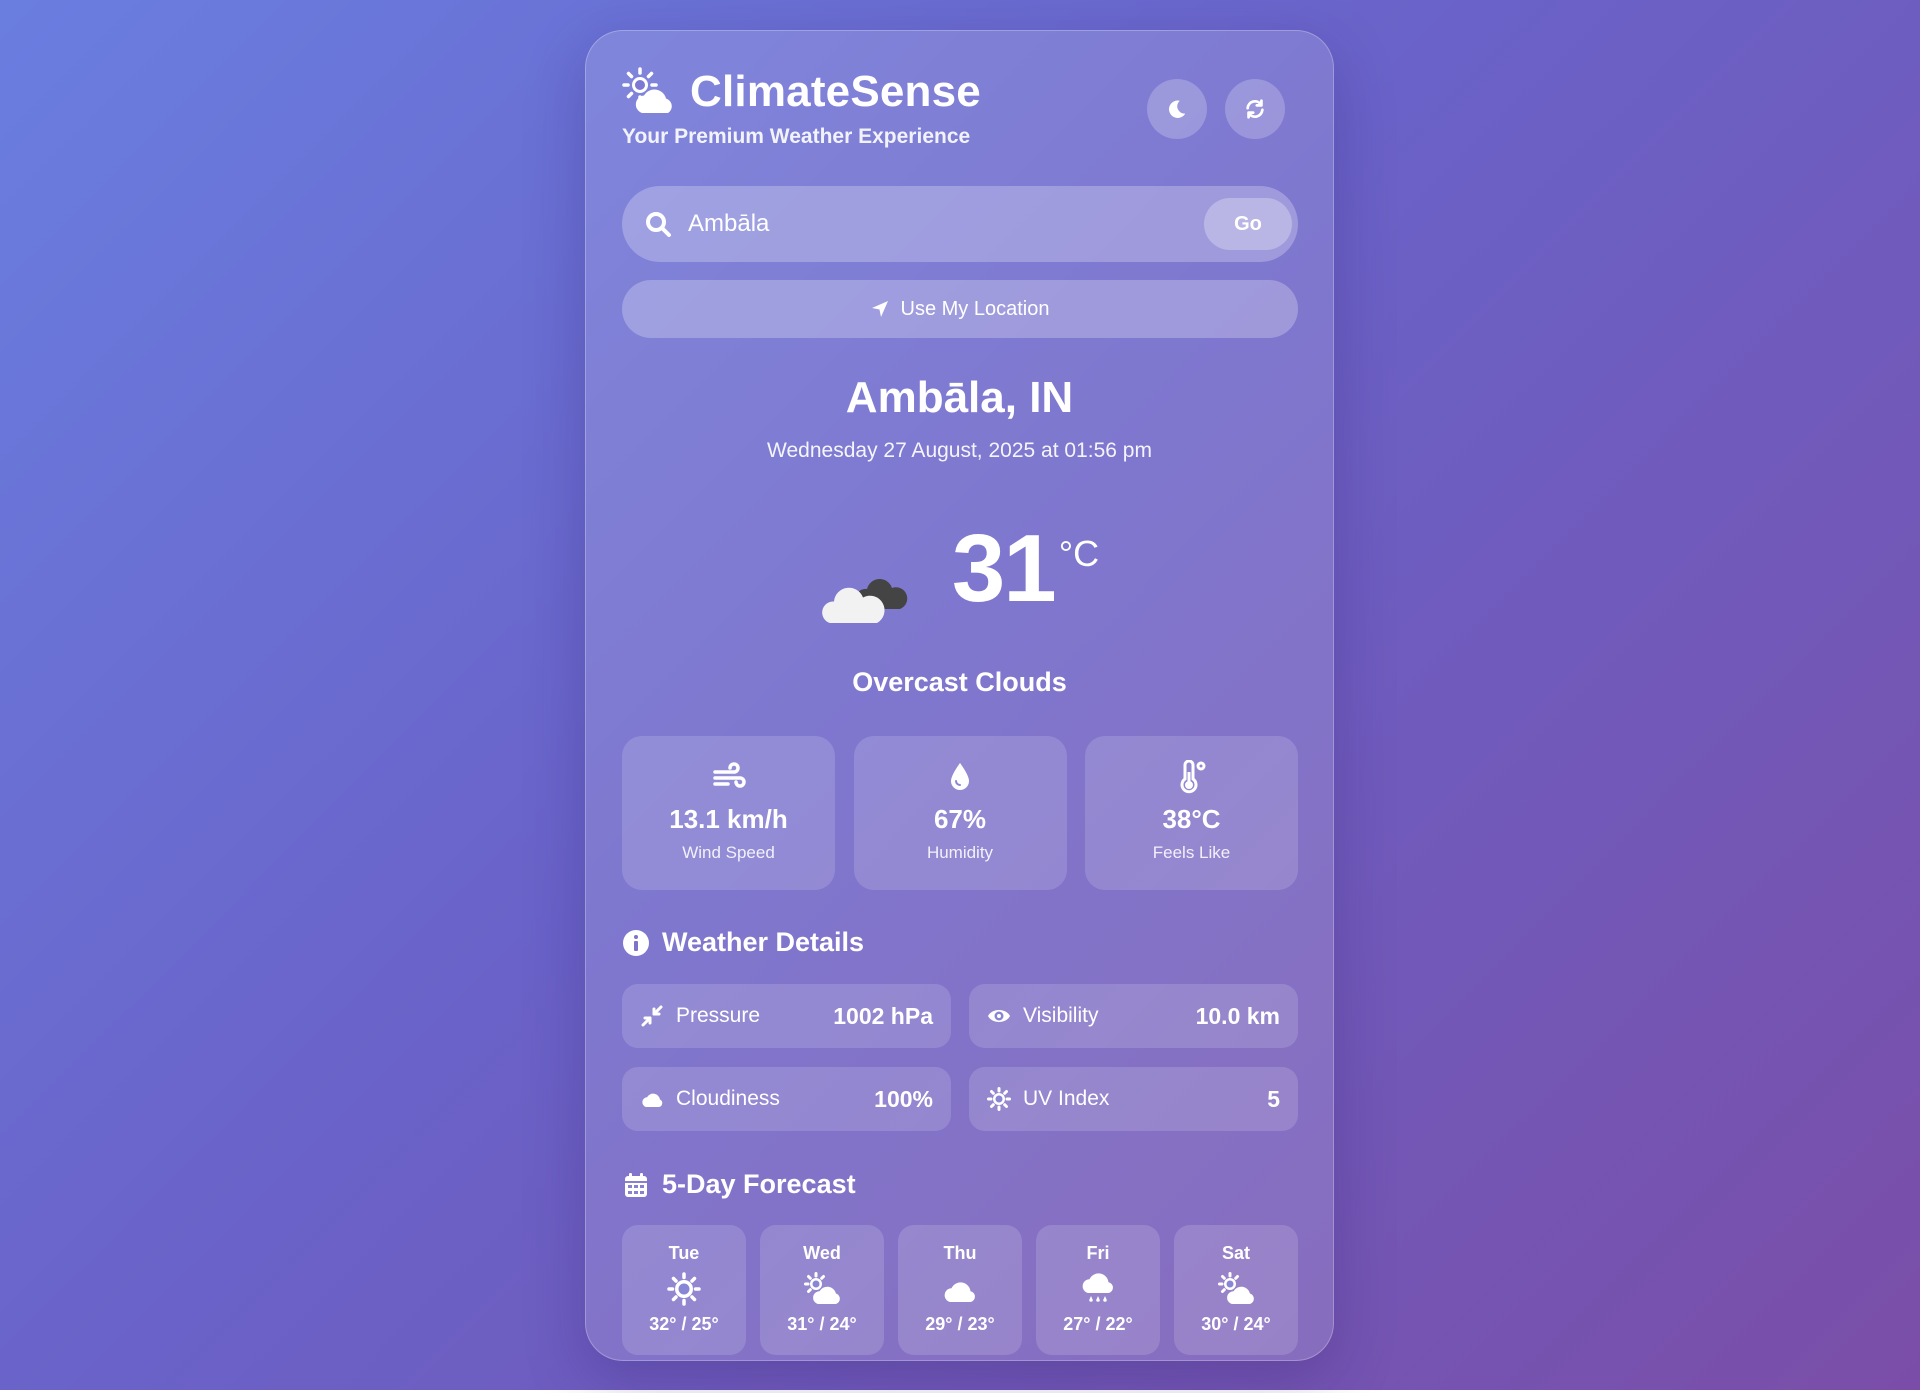 The image size is (1920, 1393). Describe the element at coordinates (786, 1016) in the screenshot. I see `detail-pressure: Pressure 1002 hPa` at that location.